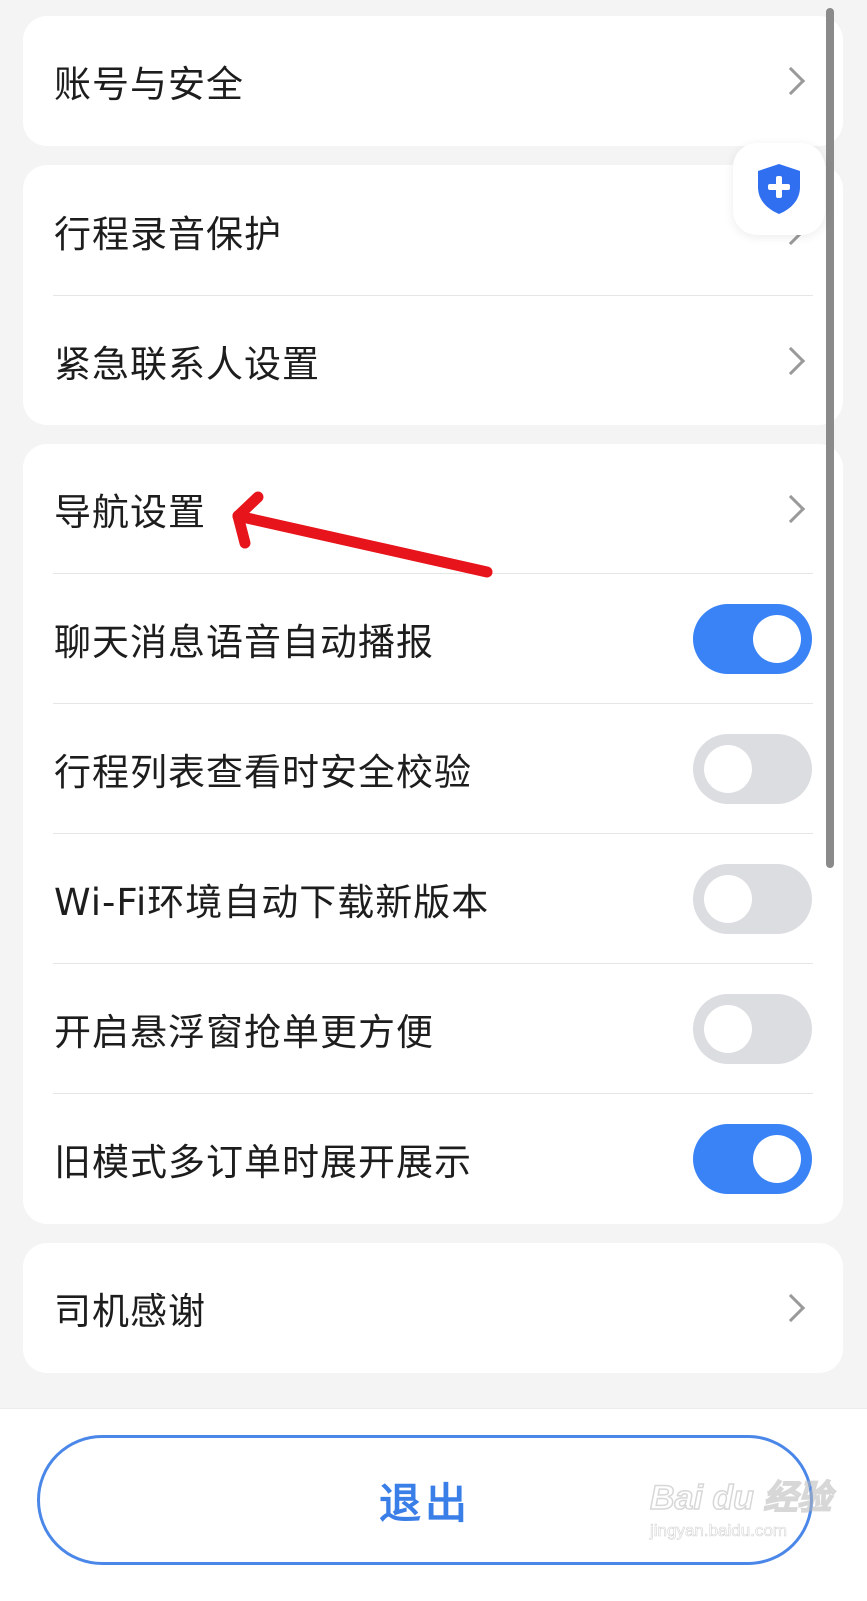 Image resolution: width=867 pixels, height=1601 pixels. I want to click on navigation-settings-row: 导航设置, so click(433, 509).